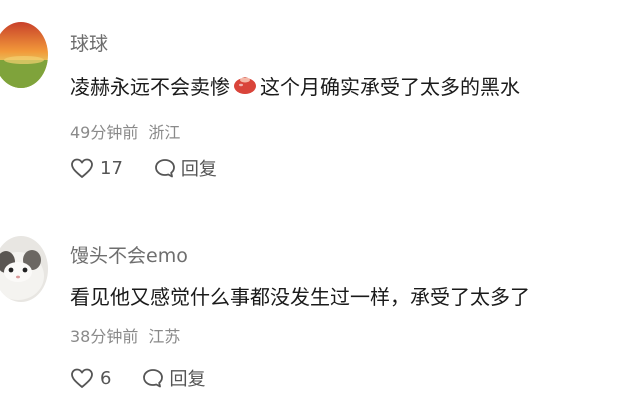 This screenshot has height=404, width=640. What do you see at coordinates (300, 297) in the screenshot?
I see `comment-text: 看见他又感觉什么事都没发生过一样，承受了太多了` at bounding box center [300, 297].